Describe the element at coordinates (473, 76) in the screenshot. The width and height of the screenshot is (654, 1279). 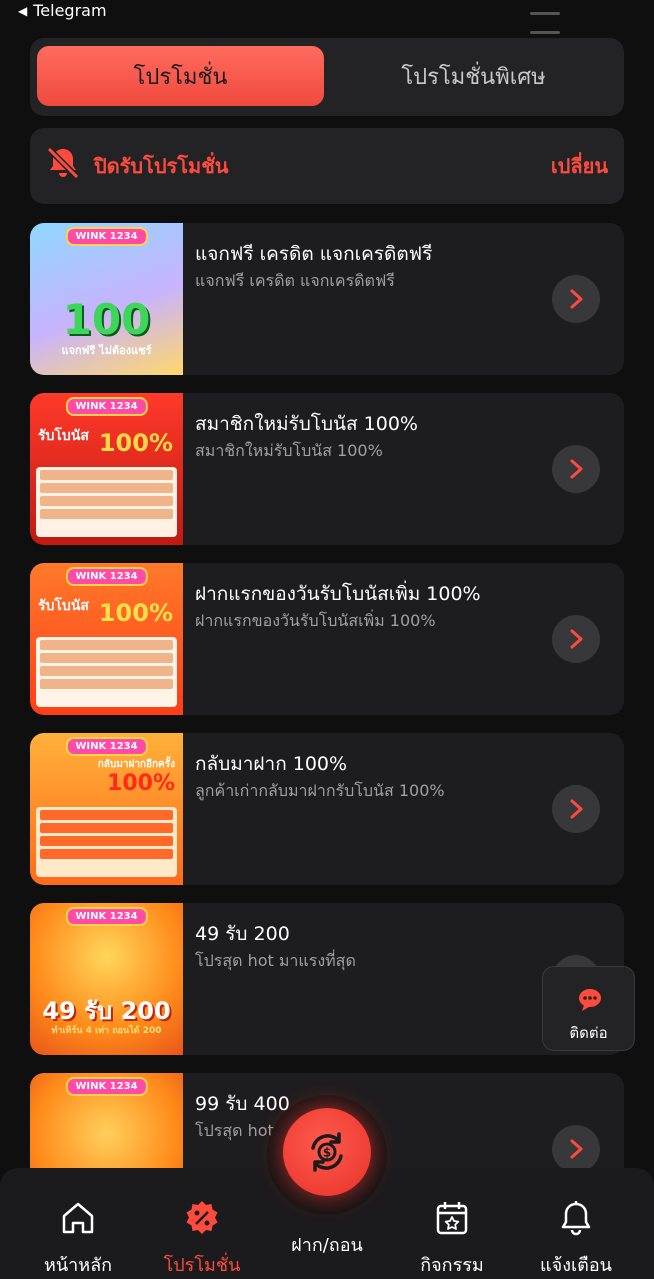
I see `tab-special-promotions: โปรโมชั่นพิเศษ` at that location.